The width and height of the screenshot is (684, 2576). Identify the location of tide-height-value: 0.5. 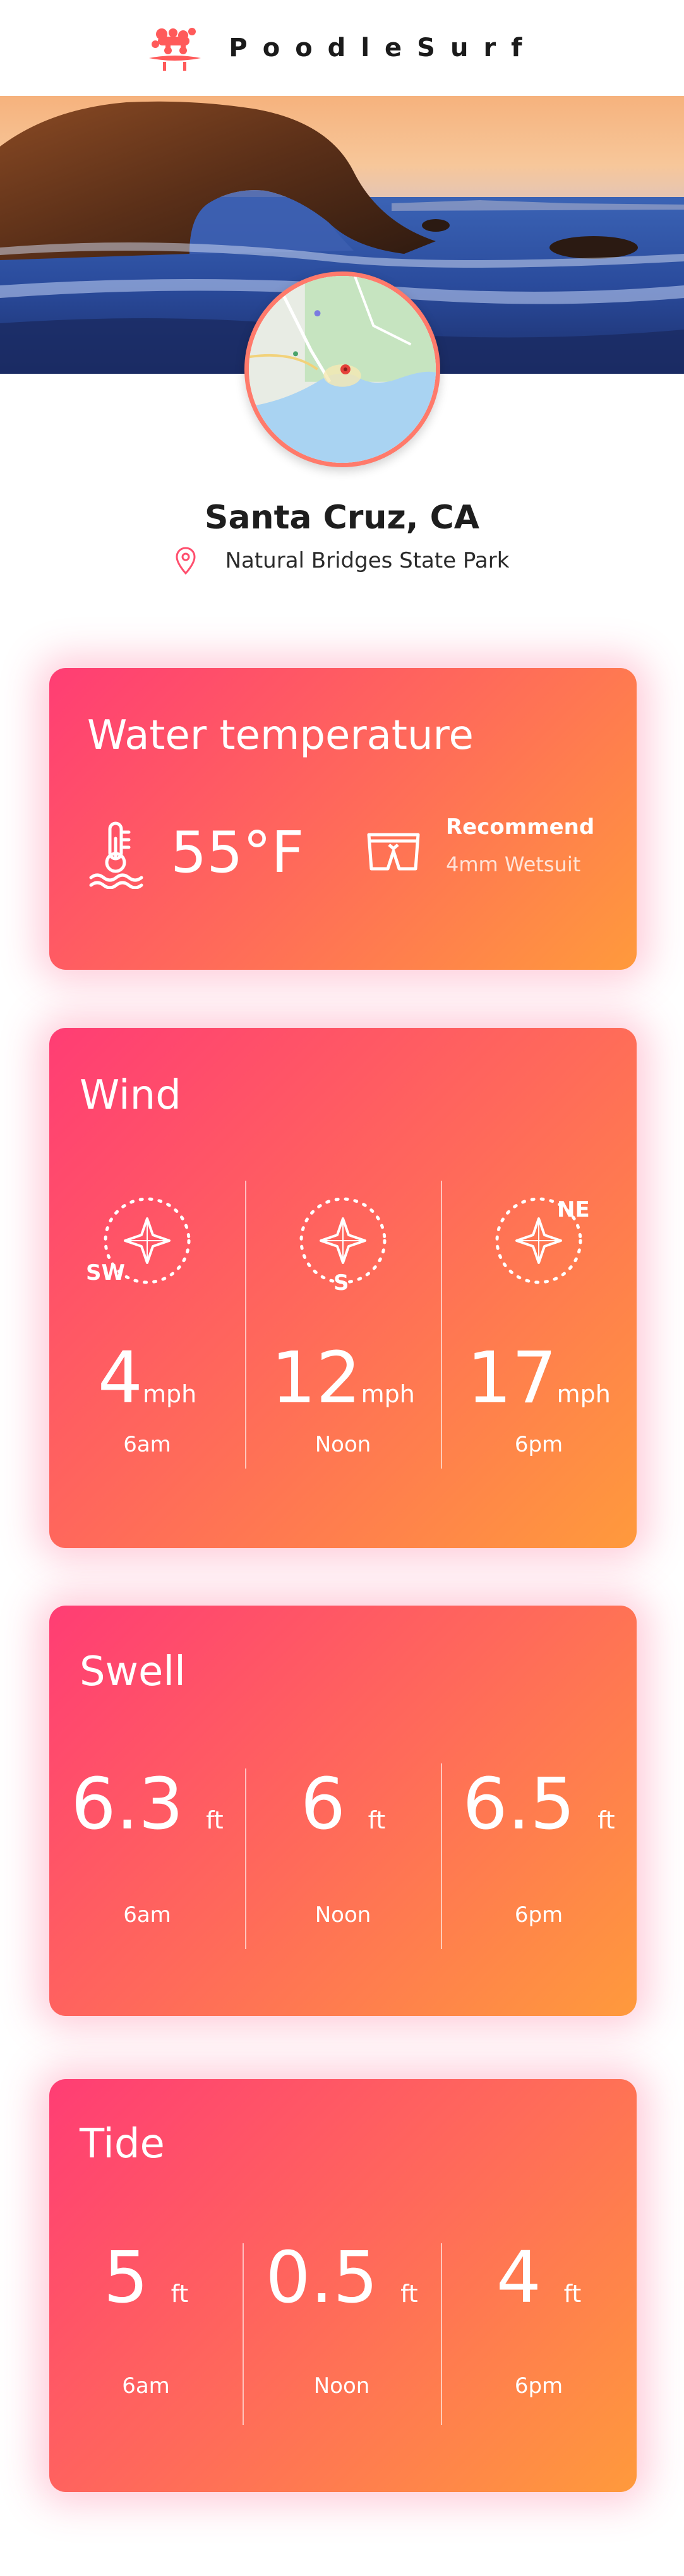
(321, 2278).